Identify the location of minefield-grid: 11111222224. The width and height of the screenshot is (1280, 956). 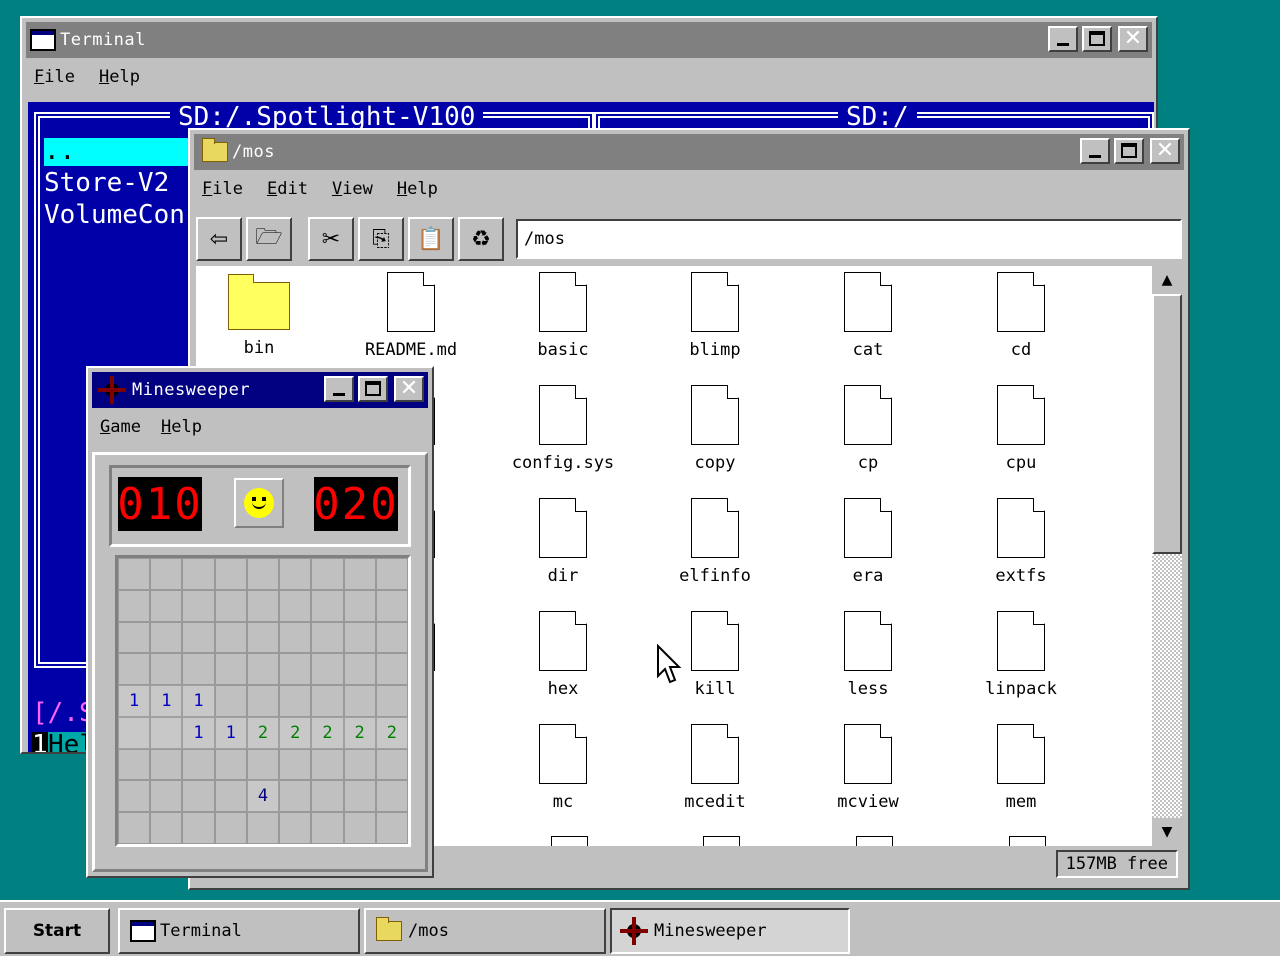
(263, 701).